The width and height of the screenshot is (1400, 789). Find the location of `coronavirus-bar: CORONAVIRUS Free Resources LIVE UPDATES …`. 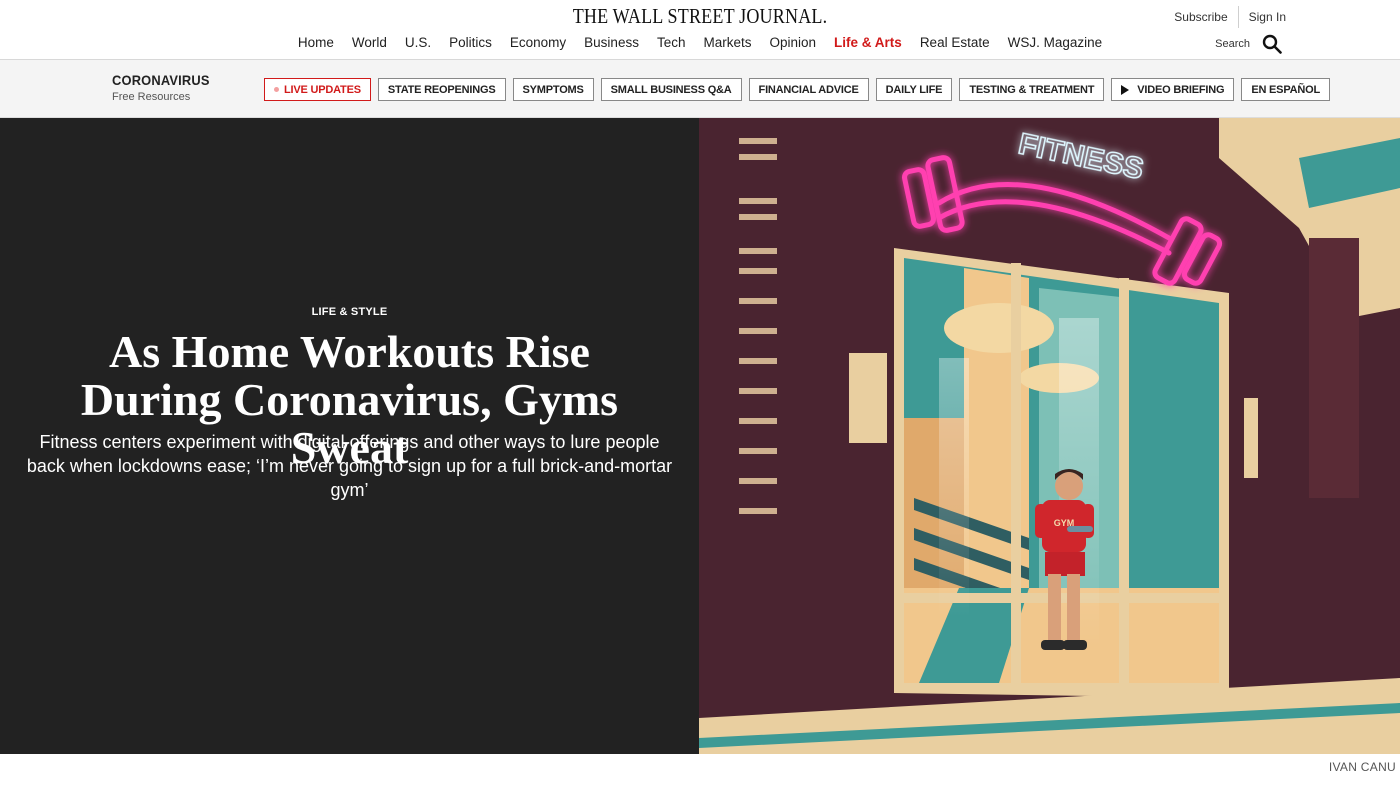

coronavirus-bar: CORONAVIRUS Free Resources LIVE UPDATES … is located at coordinates (700, 89).